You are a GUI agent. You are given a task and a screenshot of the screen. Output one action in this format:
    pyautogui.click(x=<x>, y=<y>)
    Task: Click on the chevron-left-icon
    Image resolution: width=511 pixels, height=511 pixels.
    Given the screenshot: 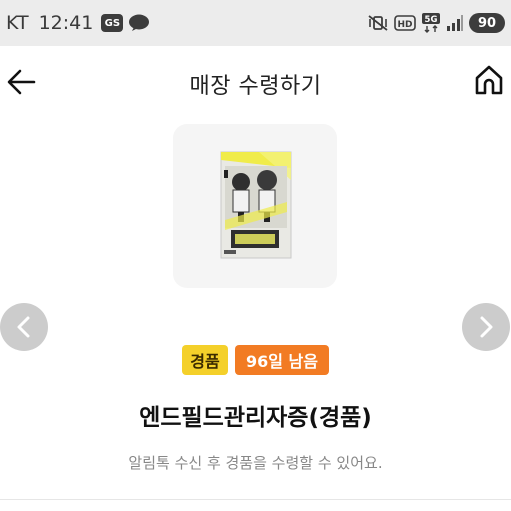 What is the action you would take?
    pyautogui.click(x=23, y=327)
    